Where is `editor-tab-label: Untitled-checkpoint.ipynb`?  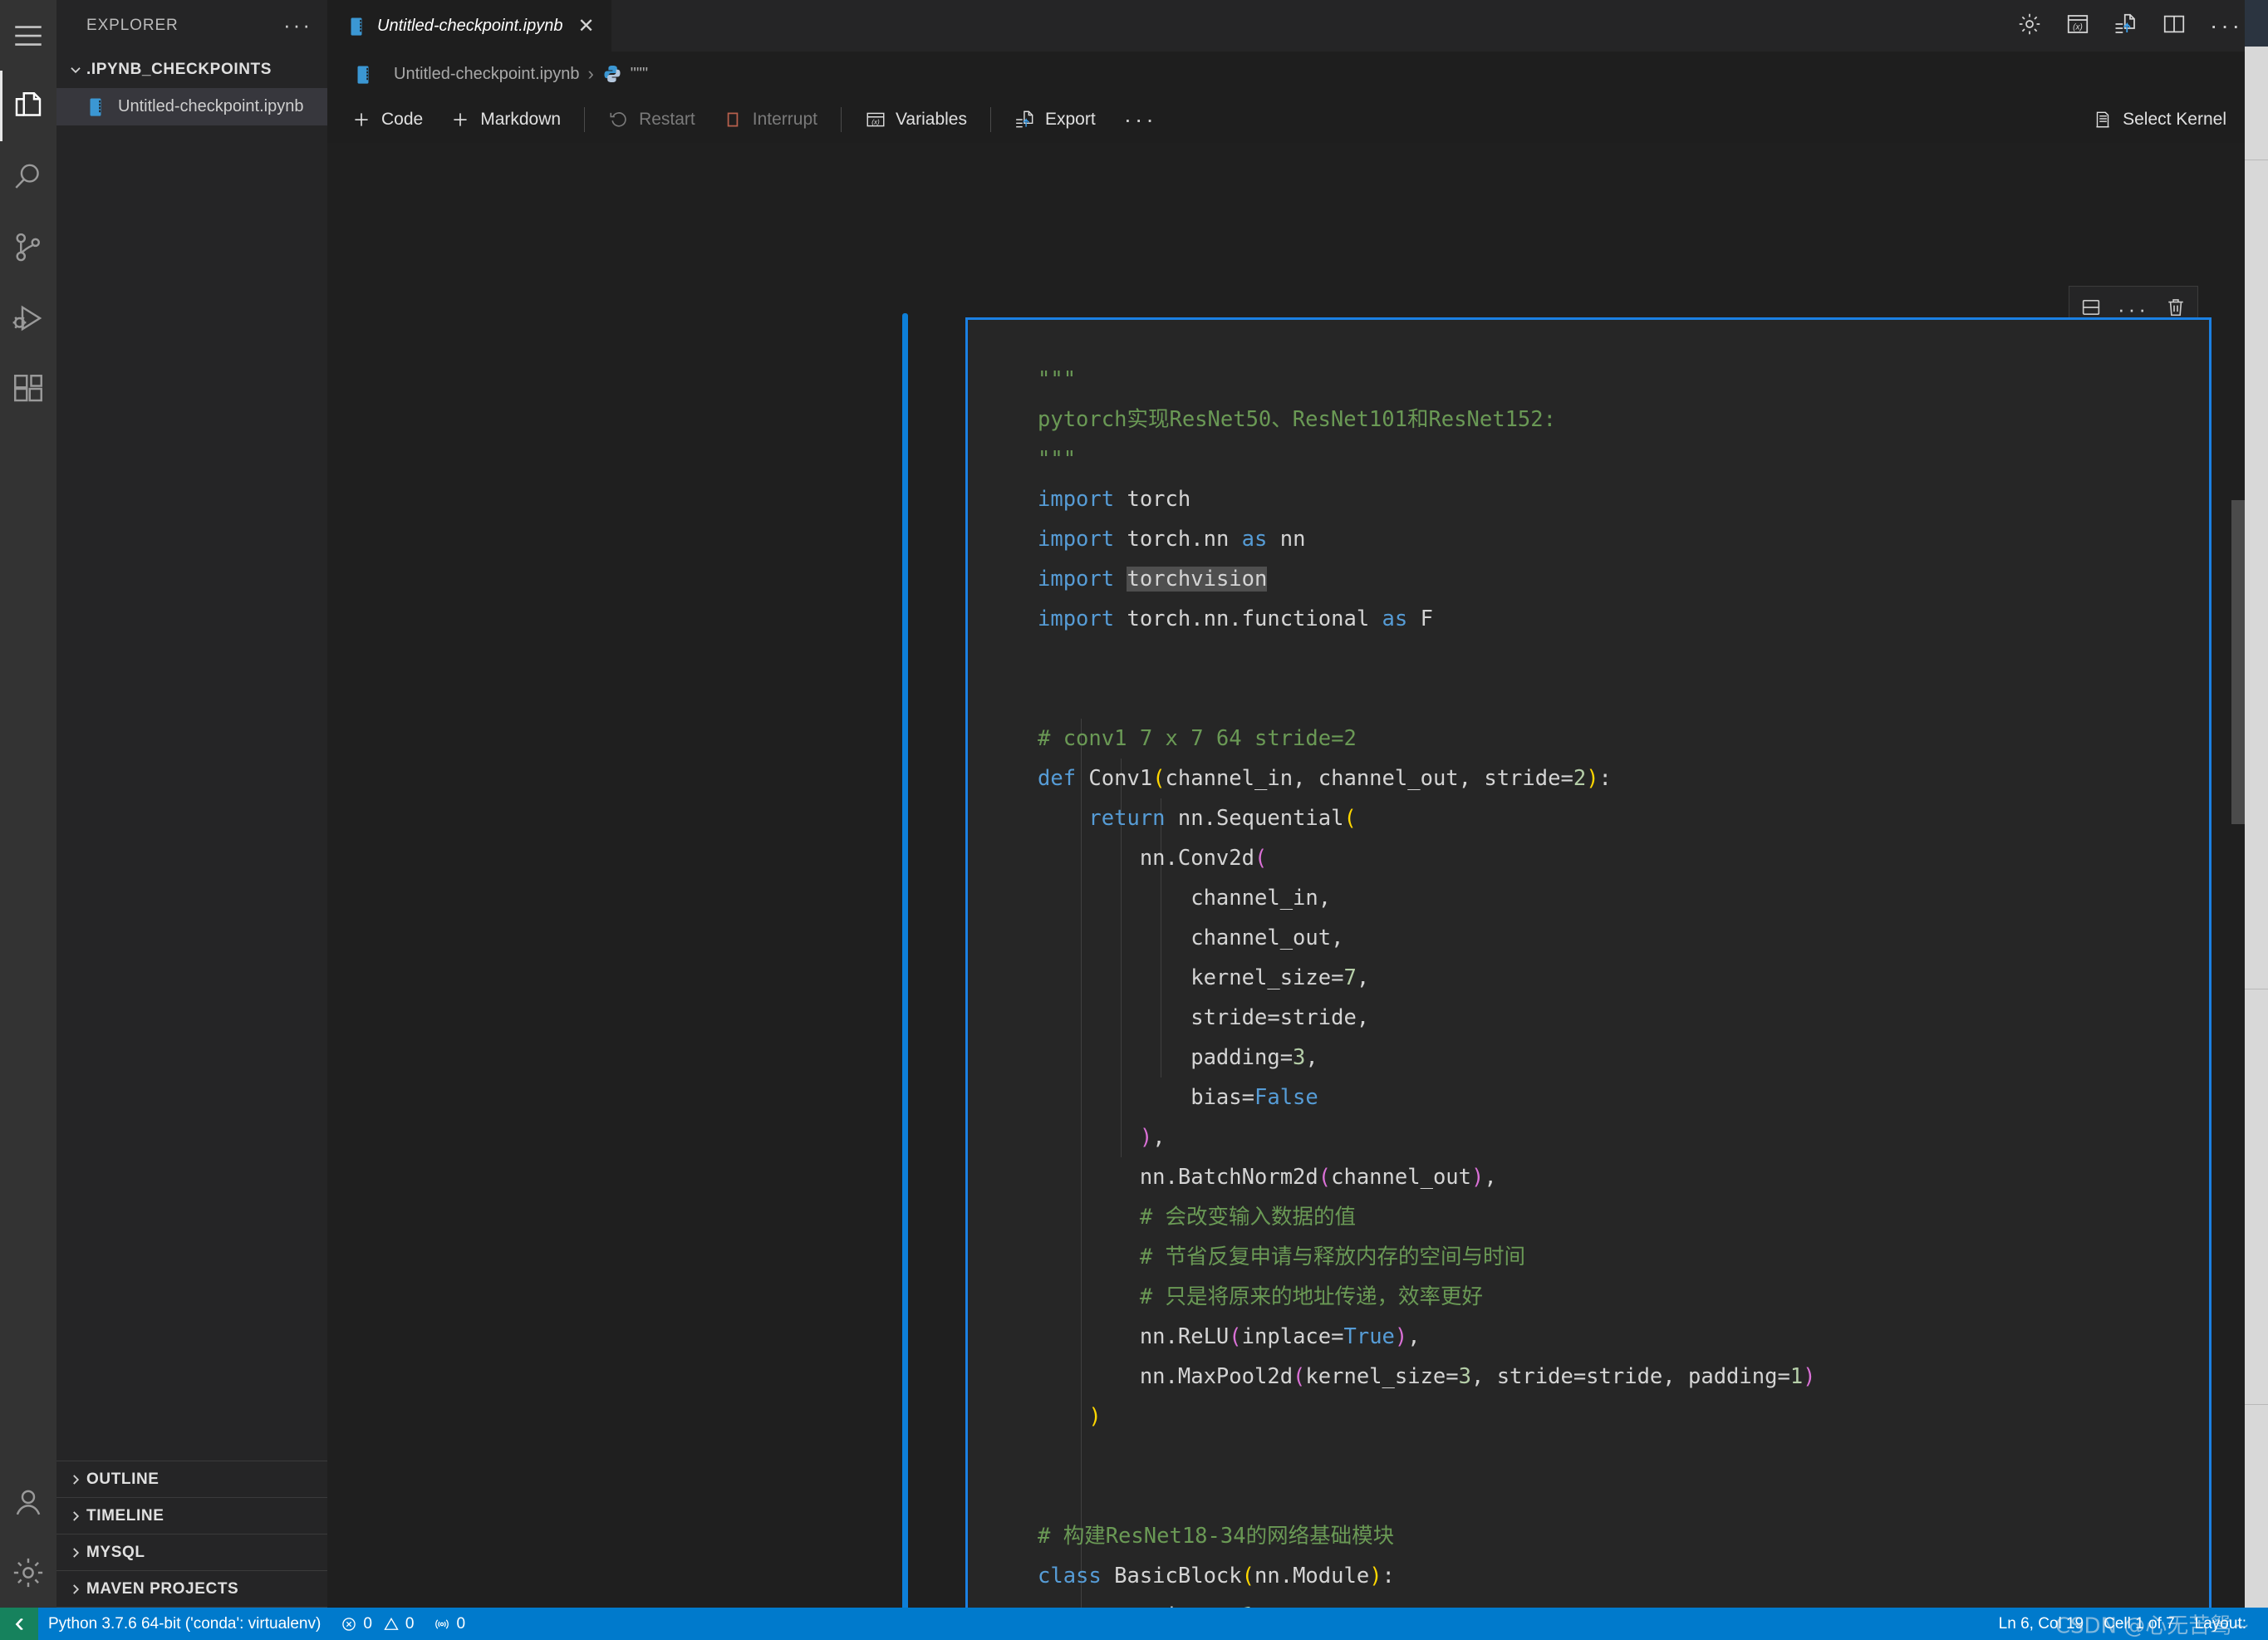 editor-tab-label: Untitled-checkpoint.ipynb is located at coordinates (470, 26).